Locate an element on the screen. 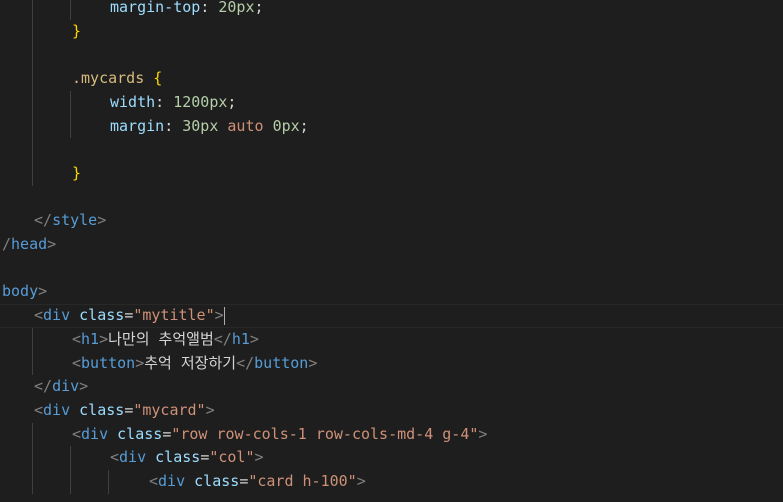 The image size is (783, 502). code-line: </style> is located at coordinates (391, 221).